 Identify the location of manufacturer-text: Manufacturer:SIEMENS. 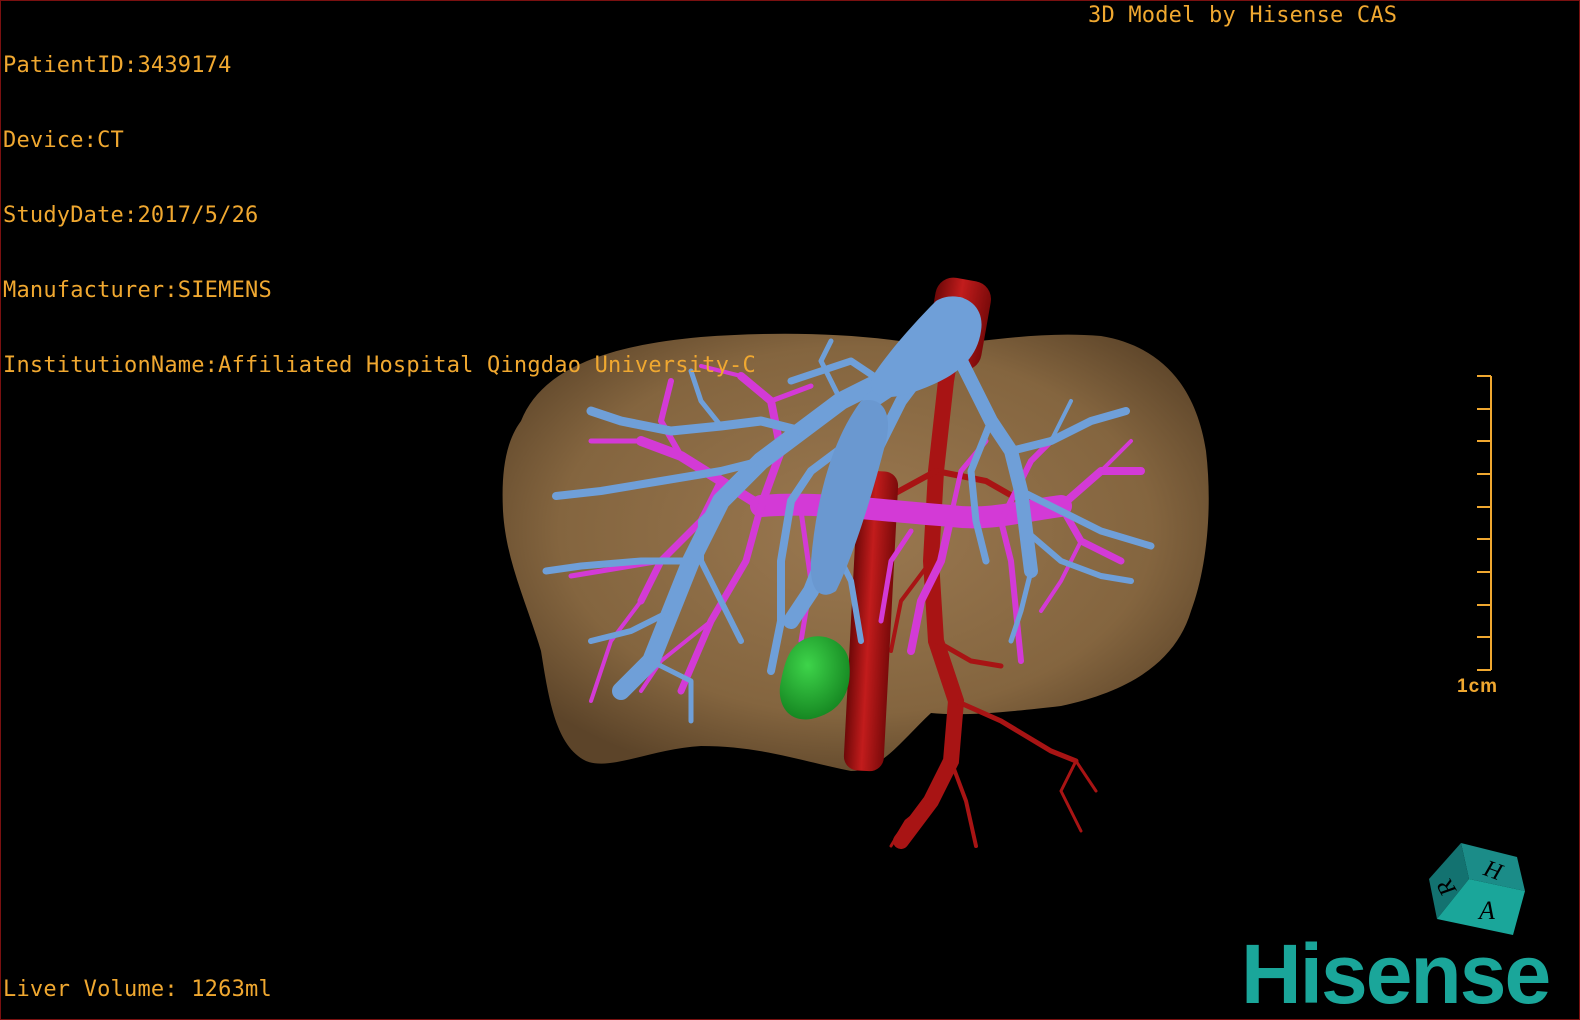
(137, 290).